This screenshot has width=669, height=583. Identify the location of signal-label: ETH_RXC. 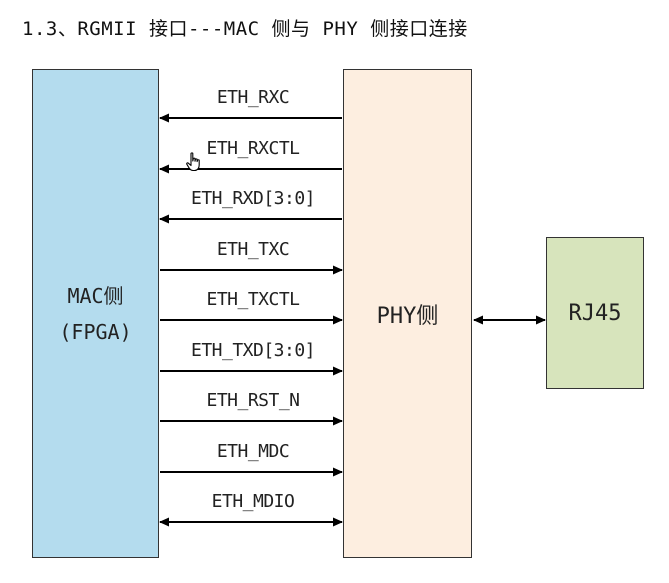
(253, 97).